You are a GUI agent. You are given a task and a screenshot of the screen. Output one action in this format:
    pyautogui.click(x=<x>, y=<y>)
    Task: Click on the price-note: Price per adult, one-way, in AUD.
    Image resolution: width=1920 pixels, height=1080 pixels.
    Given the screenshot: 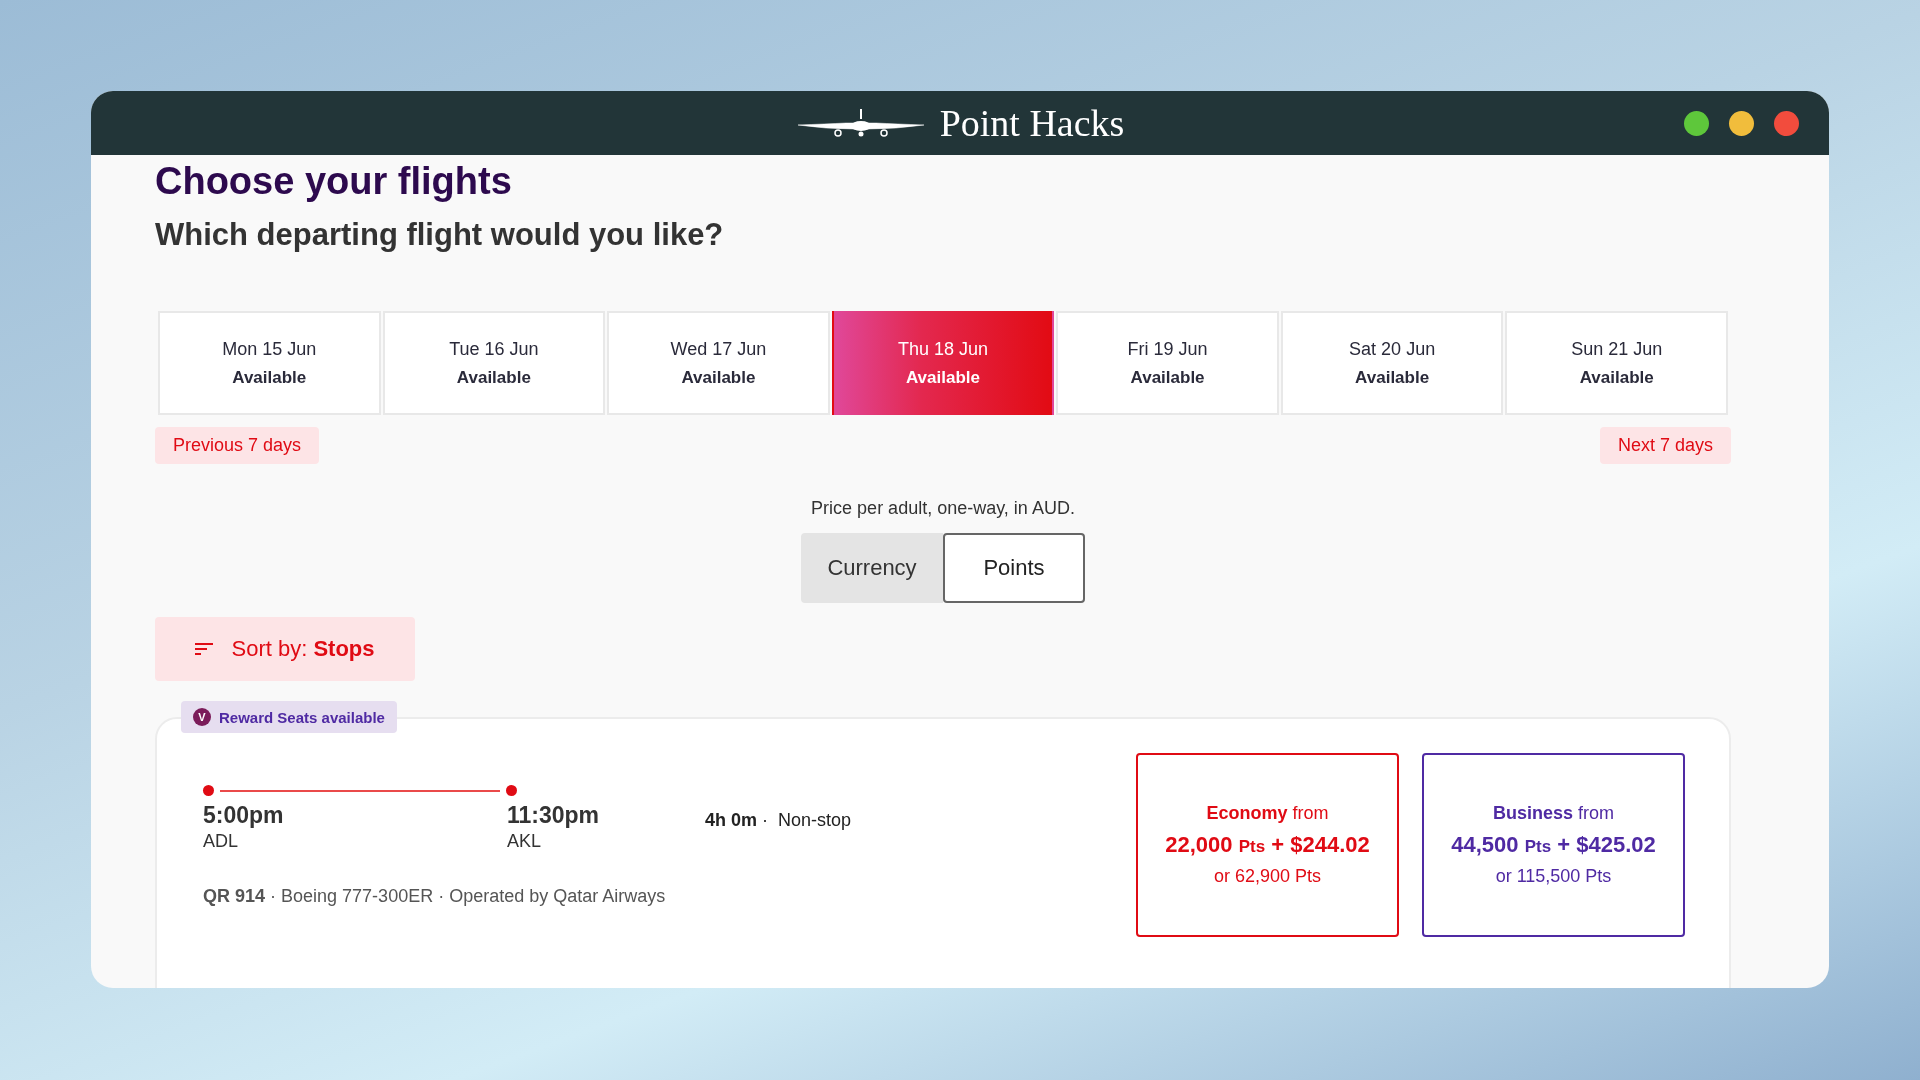 What is the action you would take?
    pyautogui.click(x=943, y=508)
    